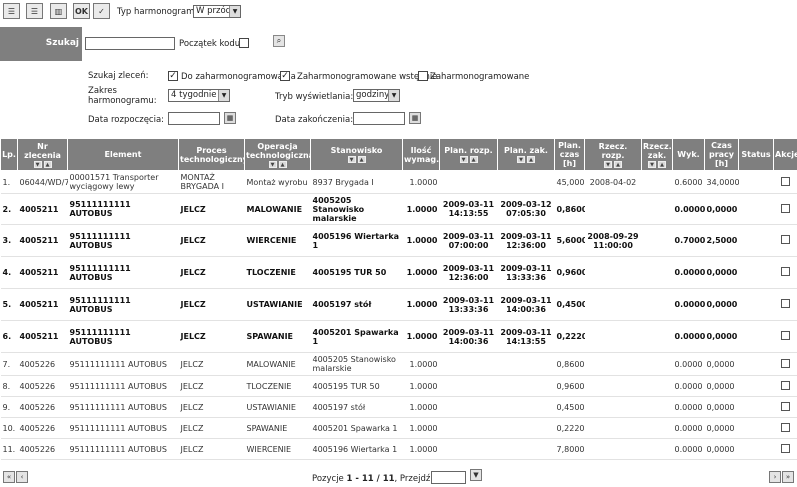 This screenshot has height=487, width=797. I want to click on cell-pr: 2009-03-11 07:00:00, so click(468, 240).